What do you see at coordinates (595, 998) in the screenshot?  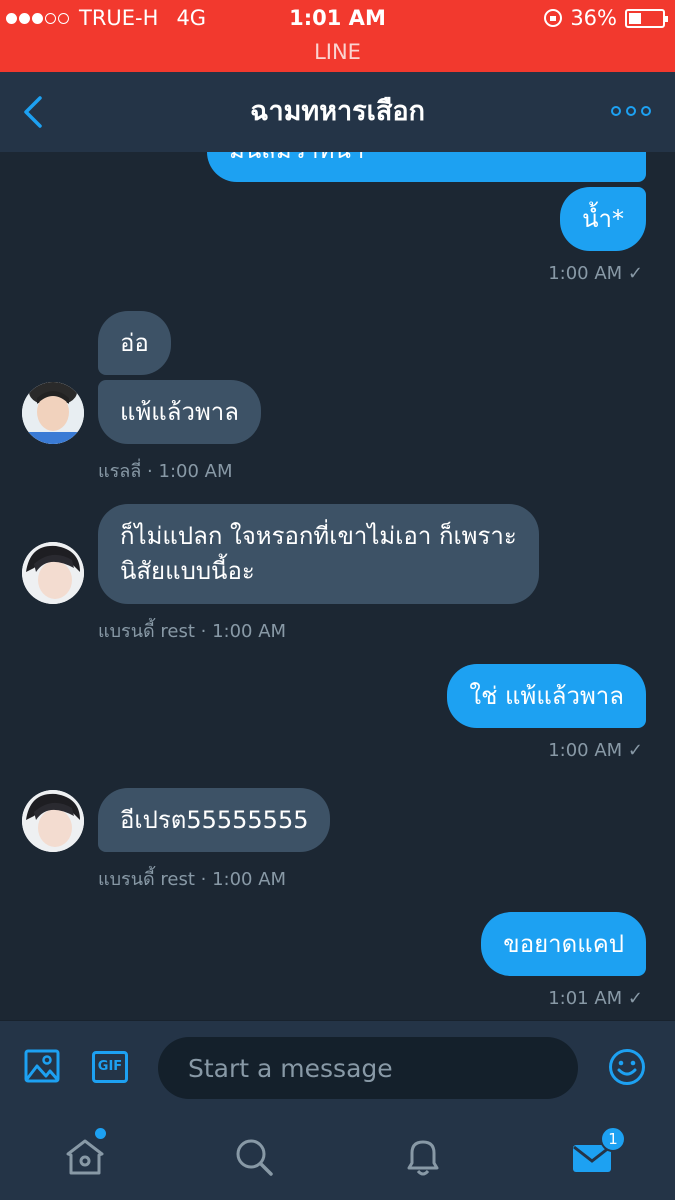 I see `message-meta: 1:01 AM ✓` at bounding box center [595, 998].